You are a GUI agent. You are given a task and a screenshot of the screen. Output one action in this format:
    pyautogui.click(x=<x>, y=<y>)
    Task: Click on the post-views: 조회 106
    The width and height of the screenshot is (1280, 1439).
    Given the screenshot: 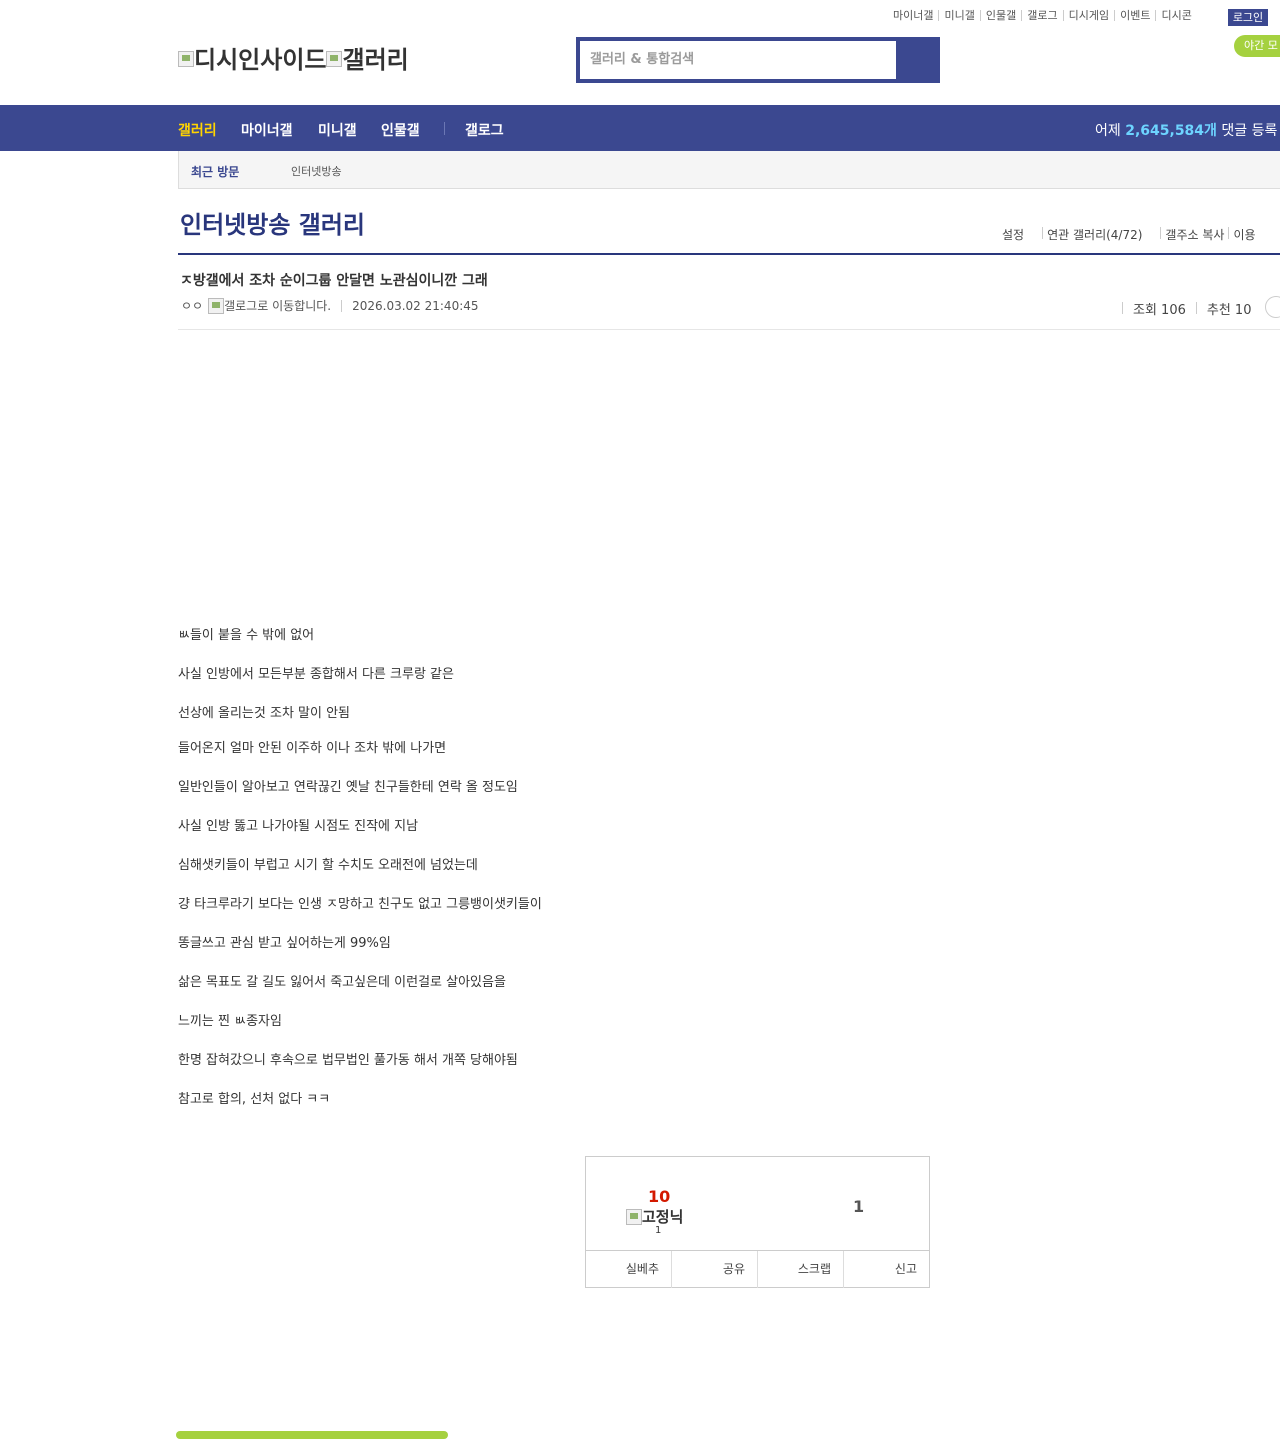 What is the action you would take?
    pyautogui.click(x=1159, y=310)
    